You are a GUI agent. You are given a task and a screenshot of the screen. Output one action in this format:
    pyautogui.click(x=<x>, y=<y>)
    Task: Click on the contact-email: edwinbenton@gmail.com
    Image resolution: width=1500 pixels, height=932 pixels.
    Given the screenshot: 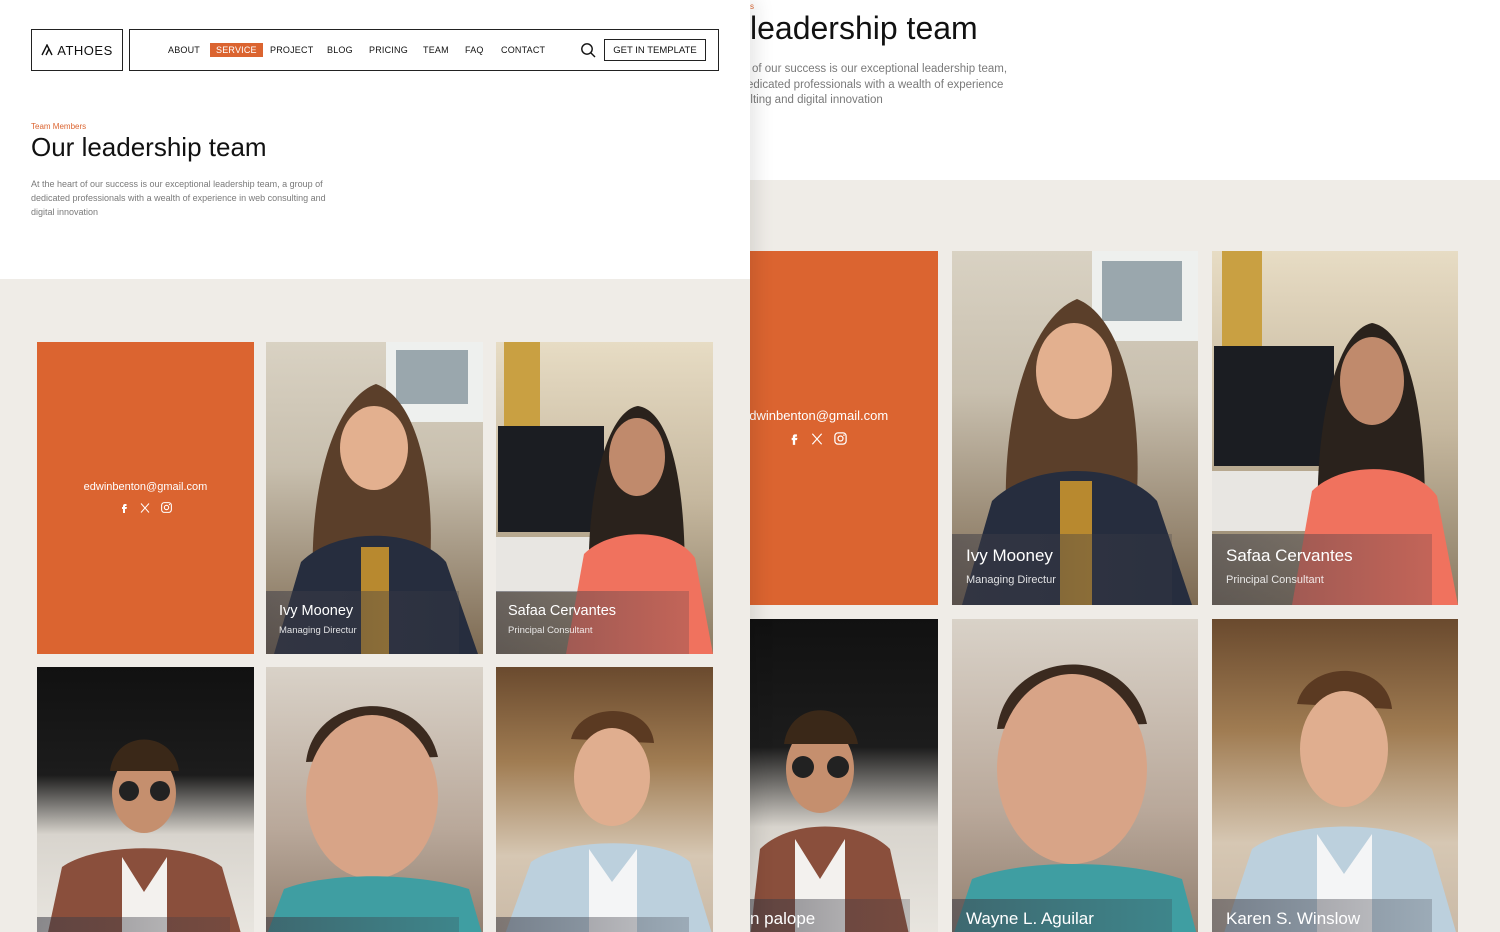 What is the action you would take?
    pyautogui.click(x=145, y=487)
    